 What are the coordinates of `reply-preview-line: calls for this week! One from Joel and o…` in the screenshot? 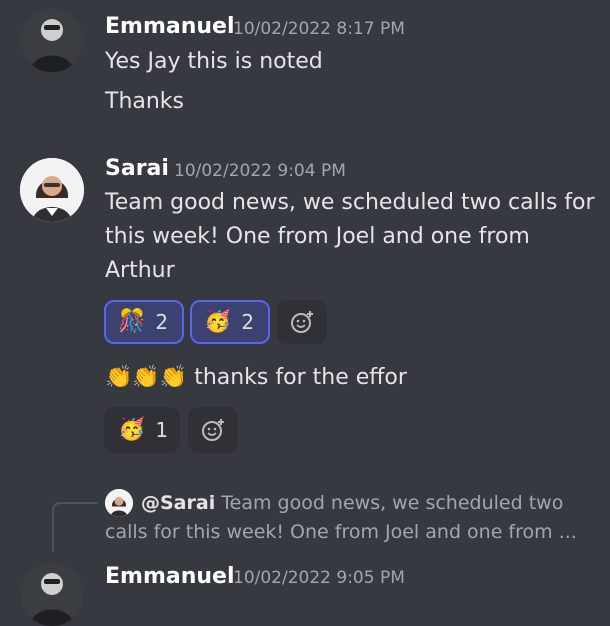 It's located at (341, 532).